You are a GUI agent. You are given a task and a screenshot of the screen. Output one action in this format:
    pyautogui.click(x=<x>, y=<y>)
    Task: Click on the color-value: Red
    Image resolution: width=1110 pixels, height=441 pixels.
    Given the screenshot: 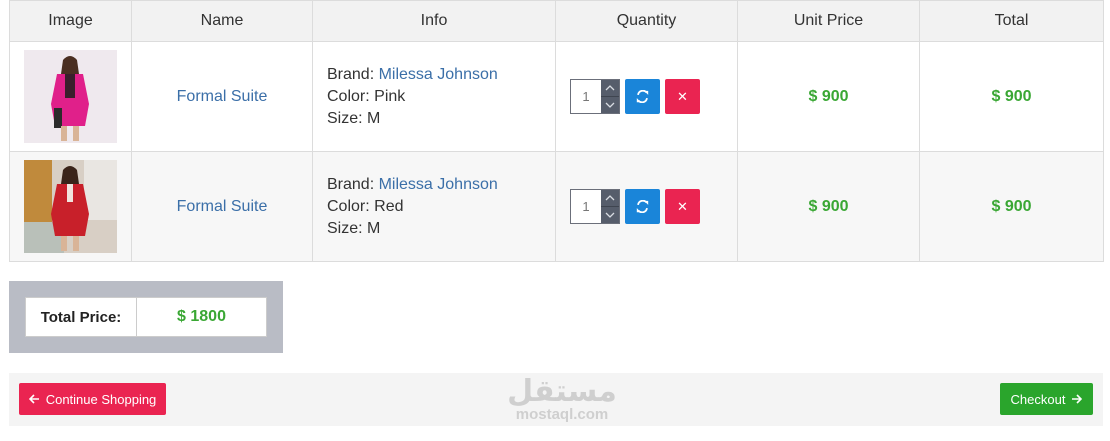 What is the action you would take?
    pyautogui.click(x=389, y=206)
    